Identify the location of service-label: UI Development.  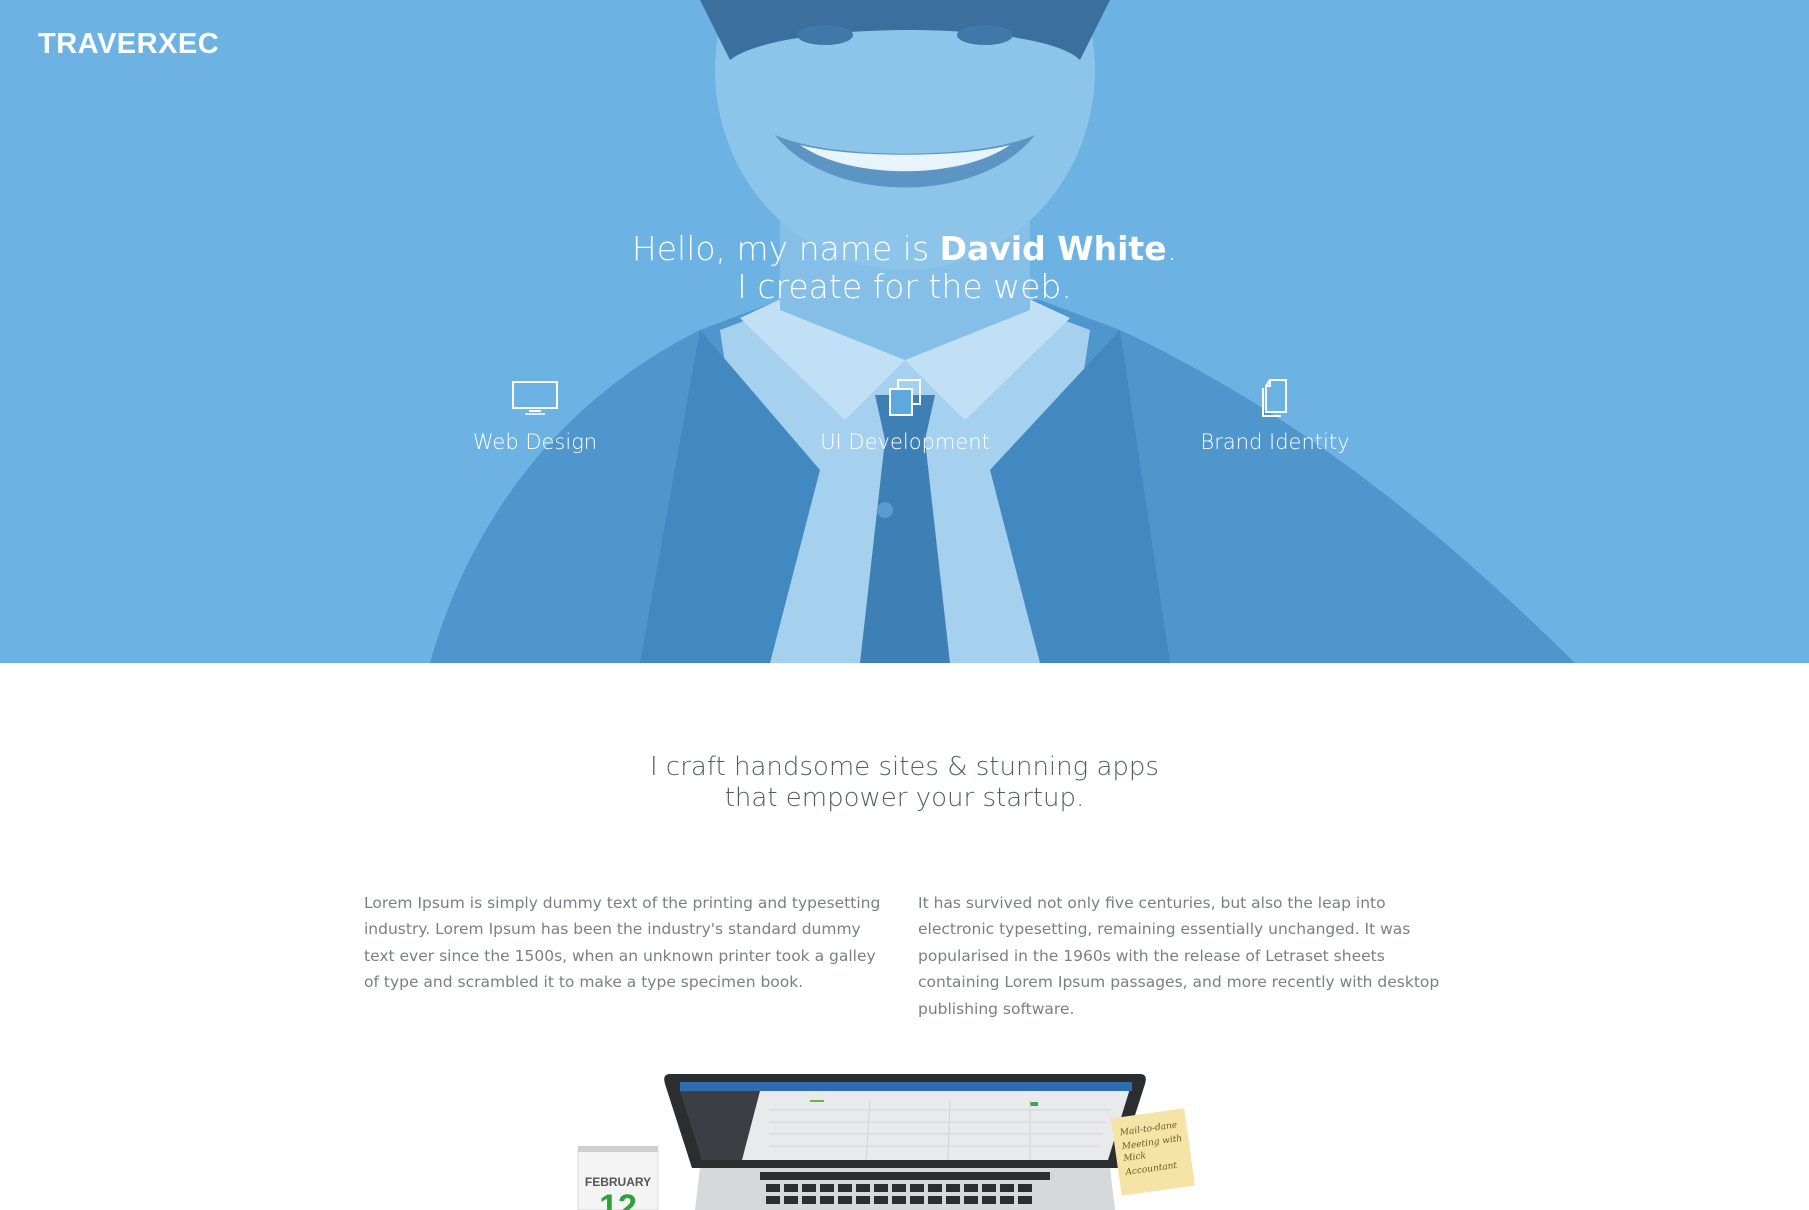
(905, 442).